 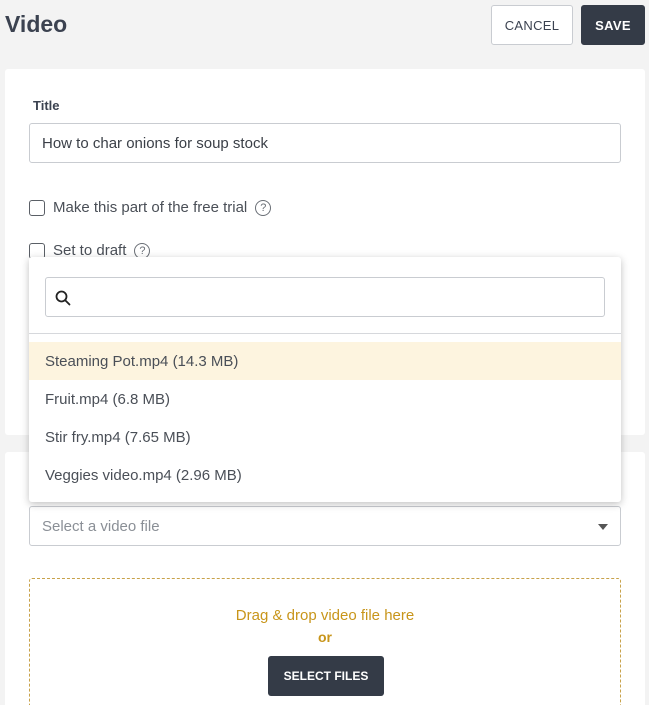 I want to click on dropdown-option: Fruit.mp4 (6.8 MB), so click(x=325, y=399).